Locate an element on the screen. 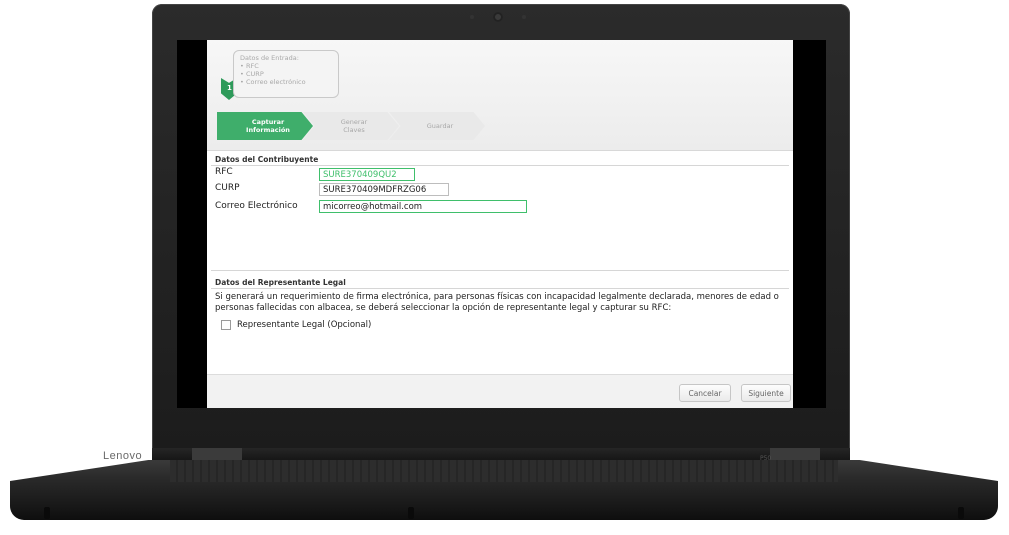 This screenshot has width=1009, height=535. webcam-icon is located at coordinates (498, 17).